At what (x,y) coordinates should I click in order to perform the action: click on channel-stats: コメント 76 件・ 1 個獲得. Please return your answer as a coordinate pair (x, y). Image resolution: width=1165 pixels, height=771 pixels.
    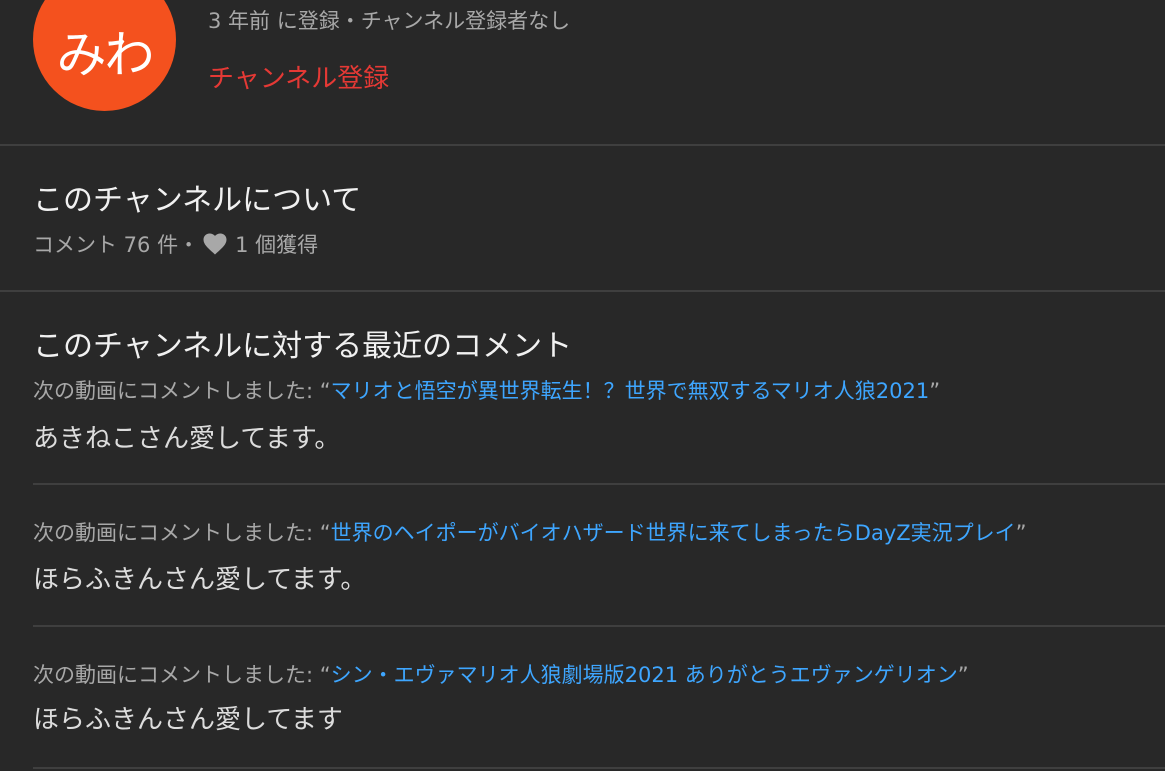
    Looking at the image, I should click on (175, 244).